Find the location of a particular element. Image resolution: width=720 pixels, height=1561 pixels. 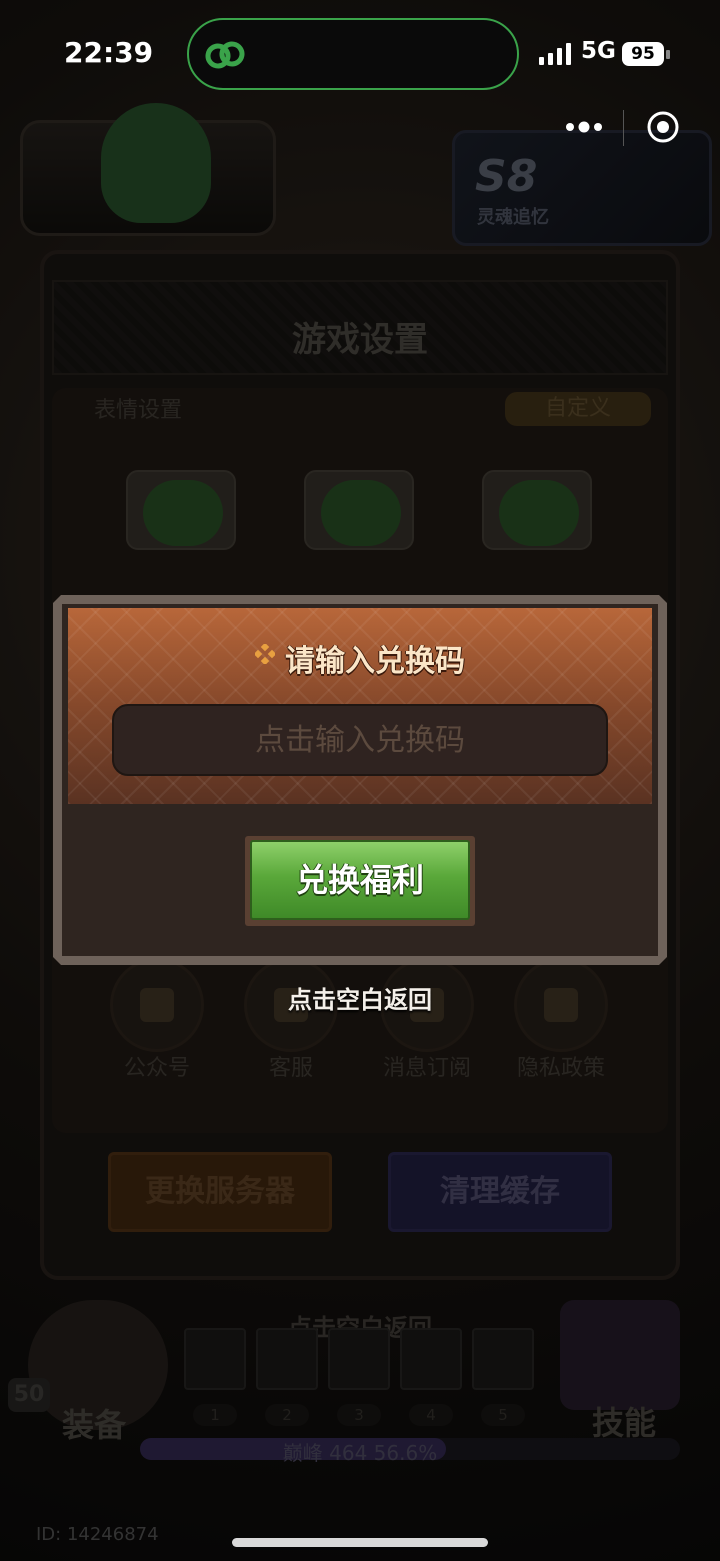

battery-icon: 95 is located at coordinates (643, 54).